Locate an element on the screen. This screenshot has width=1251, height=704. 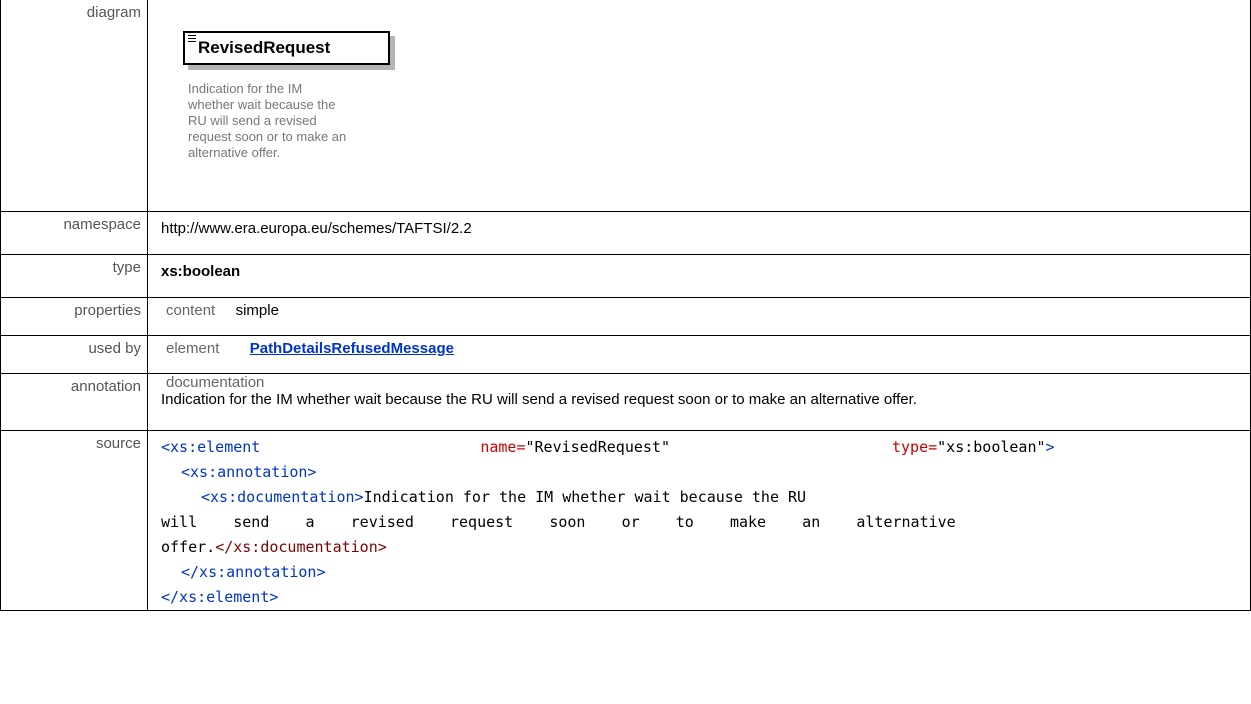
element-diagram-name: RevisedRequest is located at coordinates (264, 47).